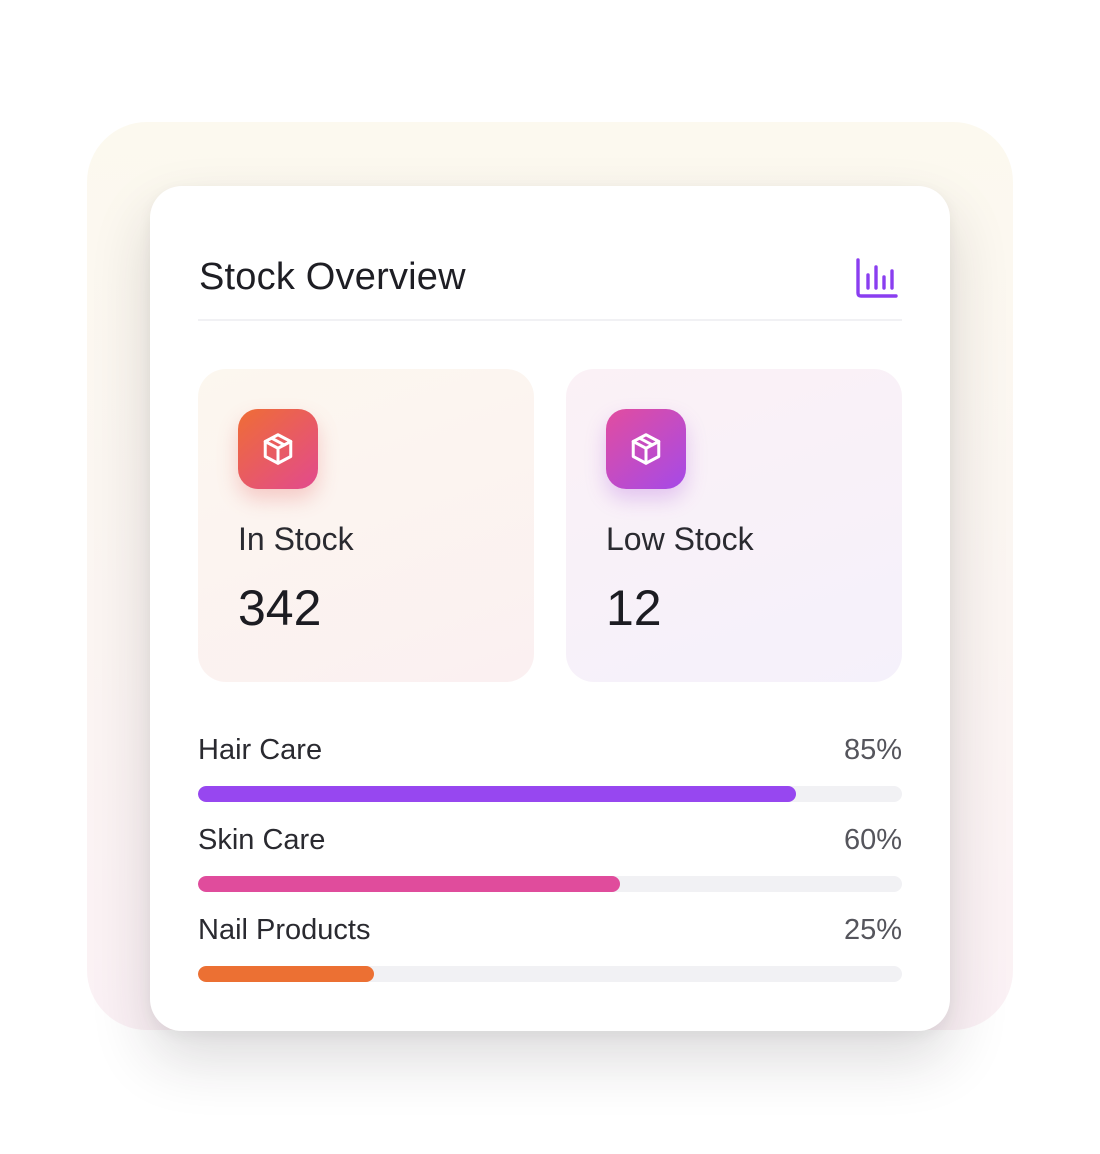  I want to click on category-label: Hair Care, so click(260, 750).